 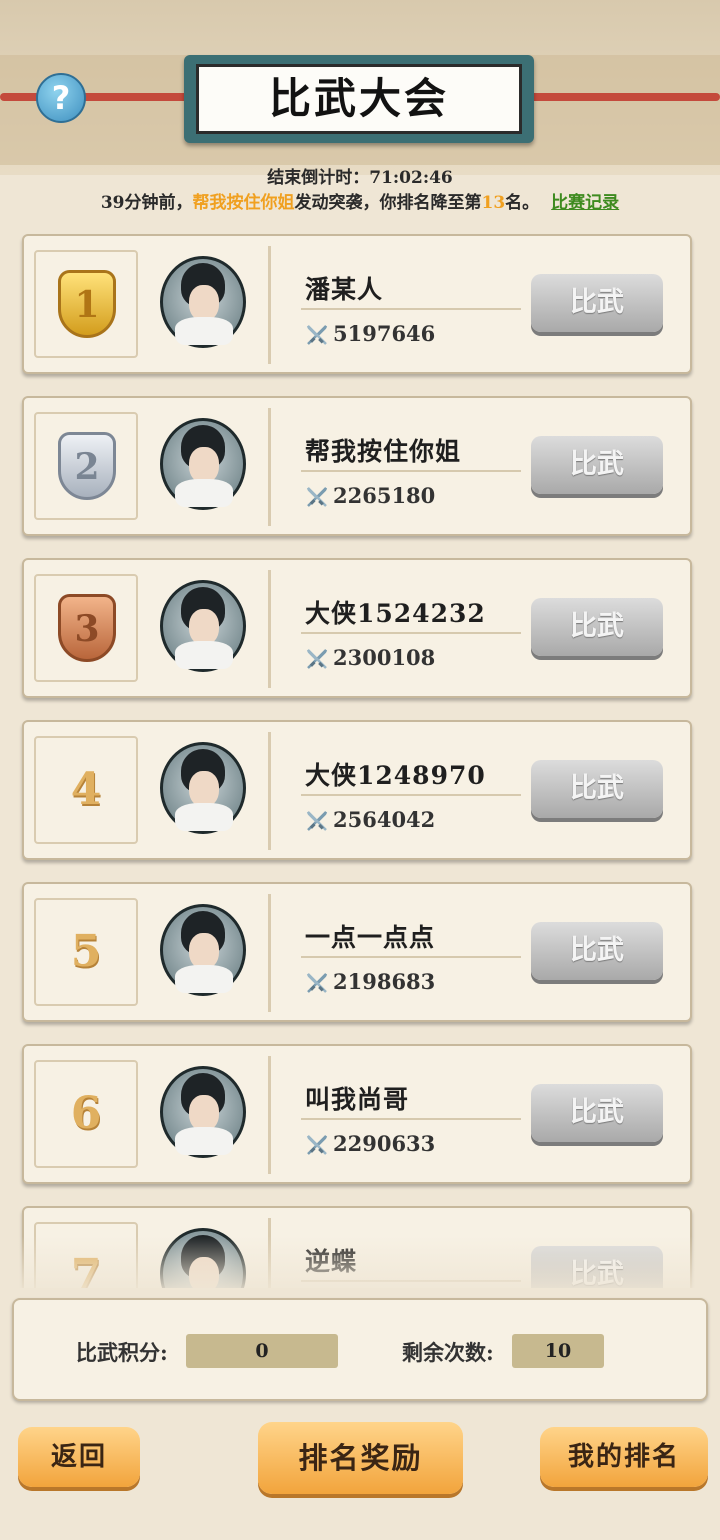 I want to click on notice-middle: 发动突袭，你排名降至第, so click(x=388, y=203).